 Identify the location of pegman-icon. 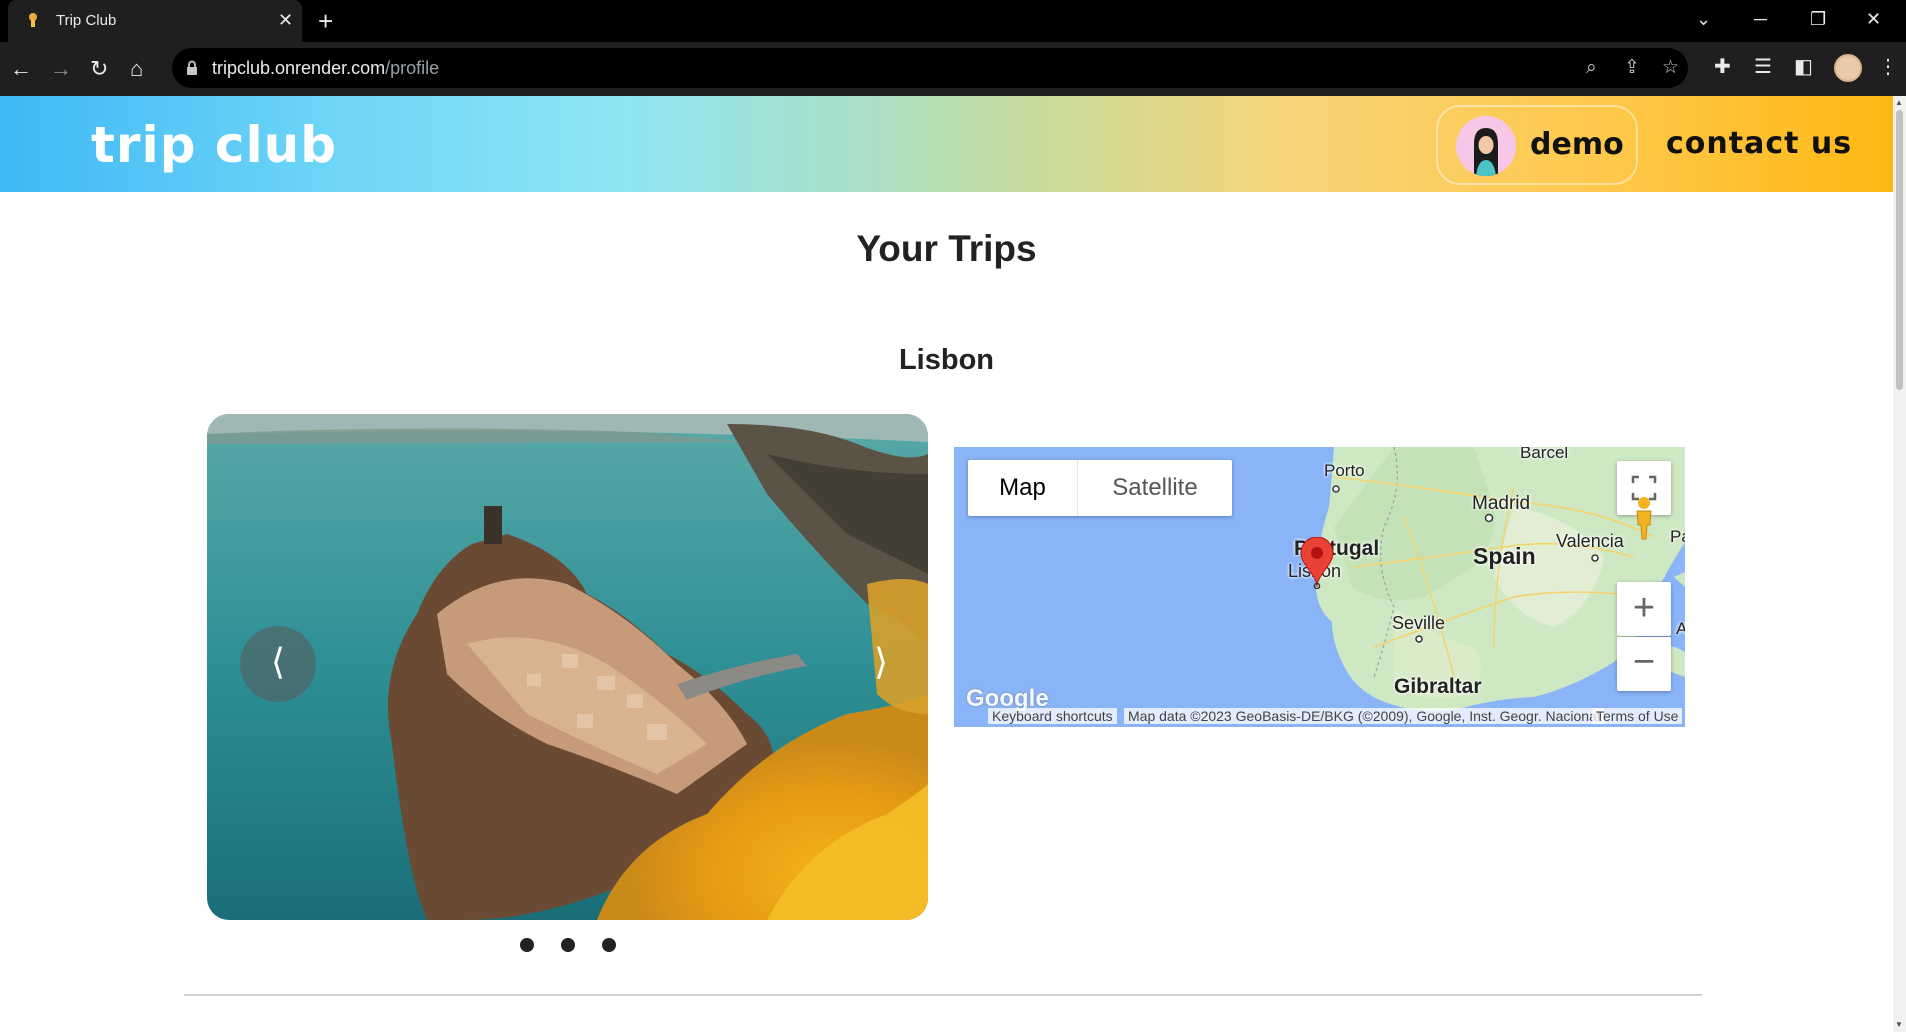
(1644, 518).